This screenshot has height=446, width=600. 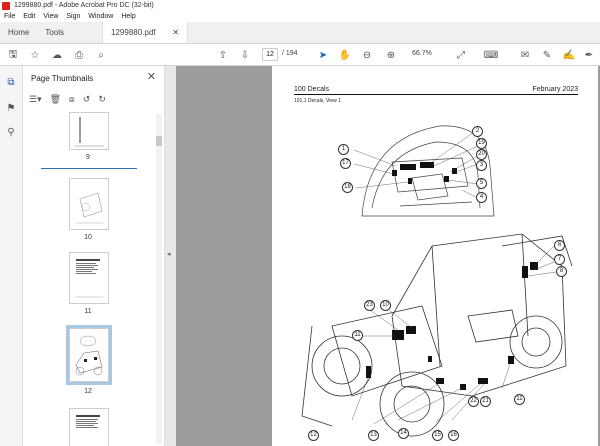 What do you see at coordinates (345, 163) in the screenshot?
I see `callout-17: 17` at bounding box center [345, 163].